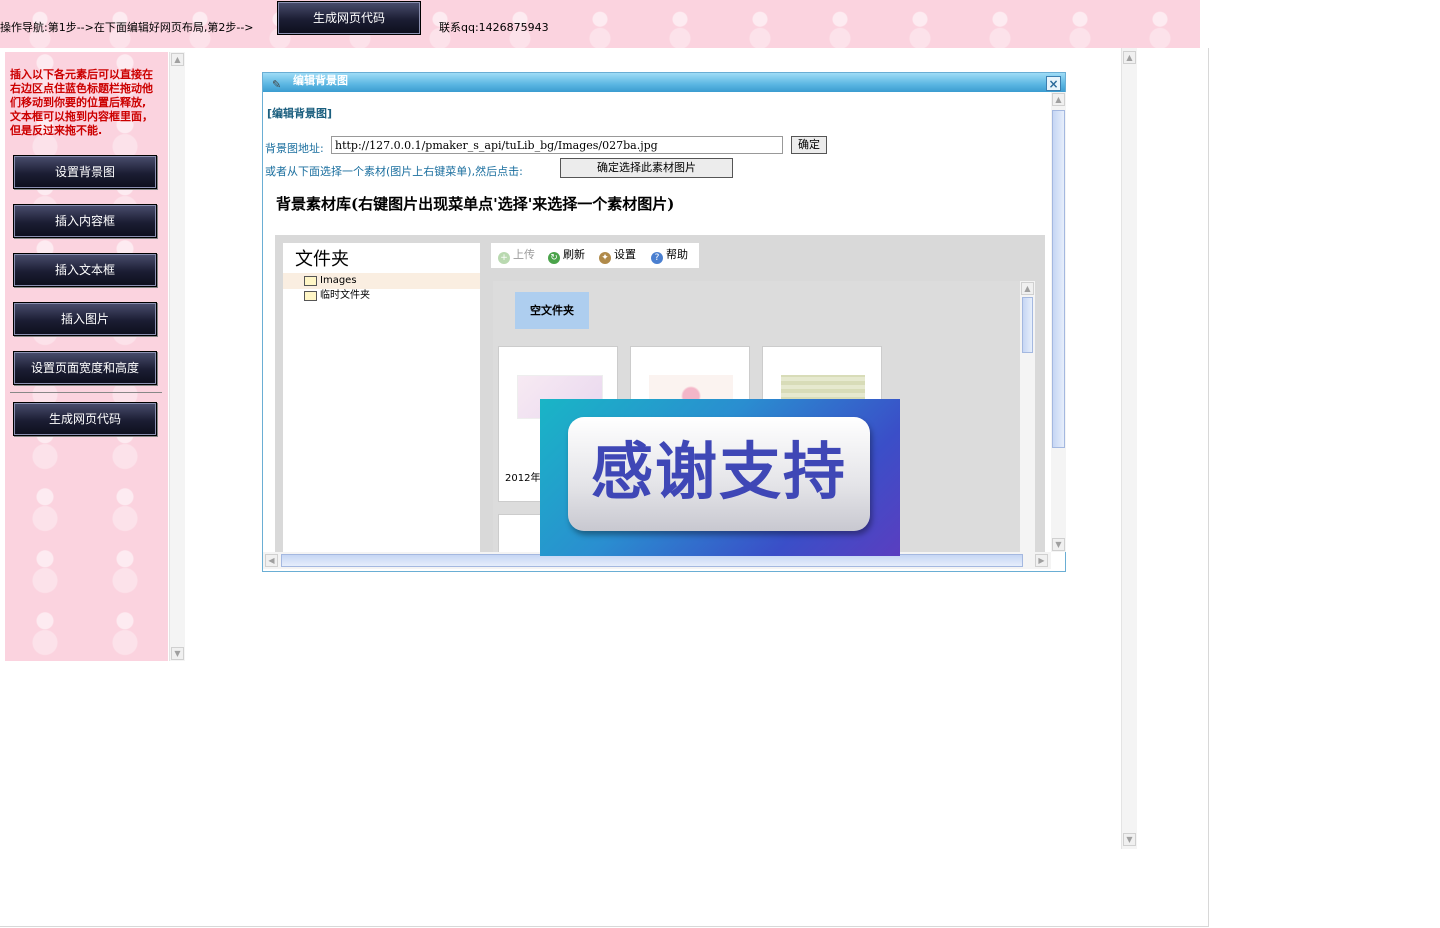  What do you see at coordinates (294, 148) in the screenshot?
I see `url-label: 背景图地址:` at bounding box center [294, 148].